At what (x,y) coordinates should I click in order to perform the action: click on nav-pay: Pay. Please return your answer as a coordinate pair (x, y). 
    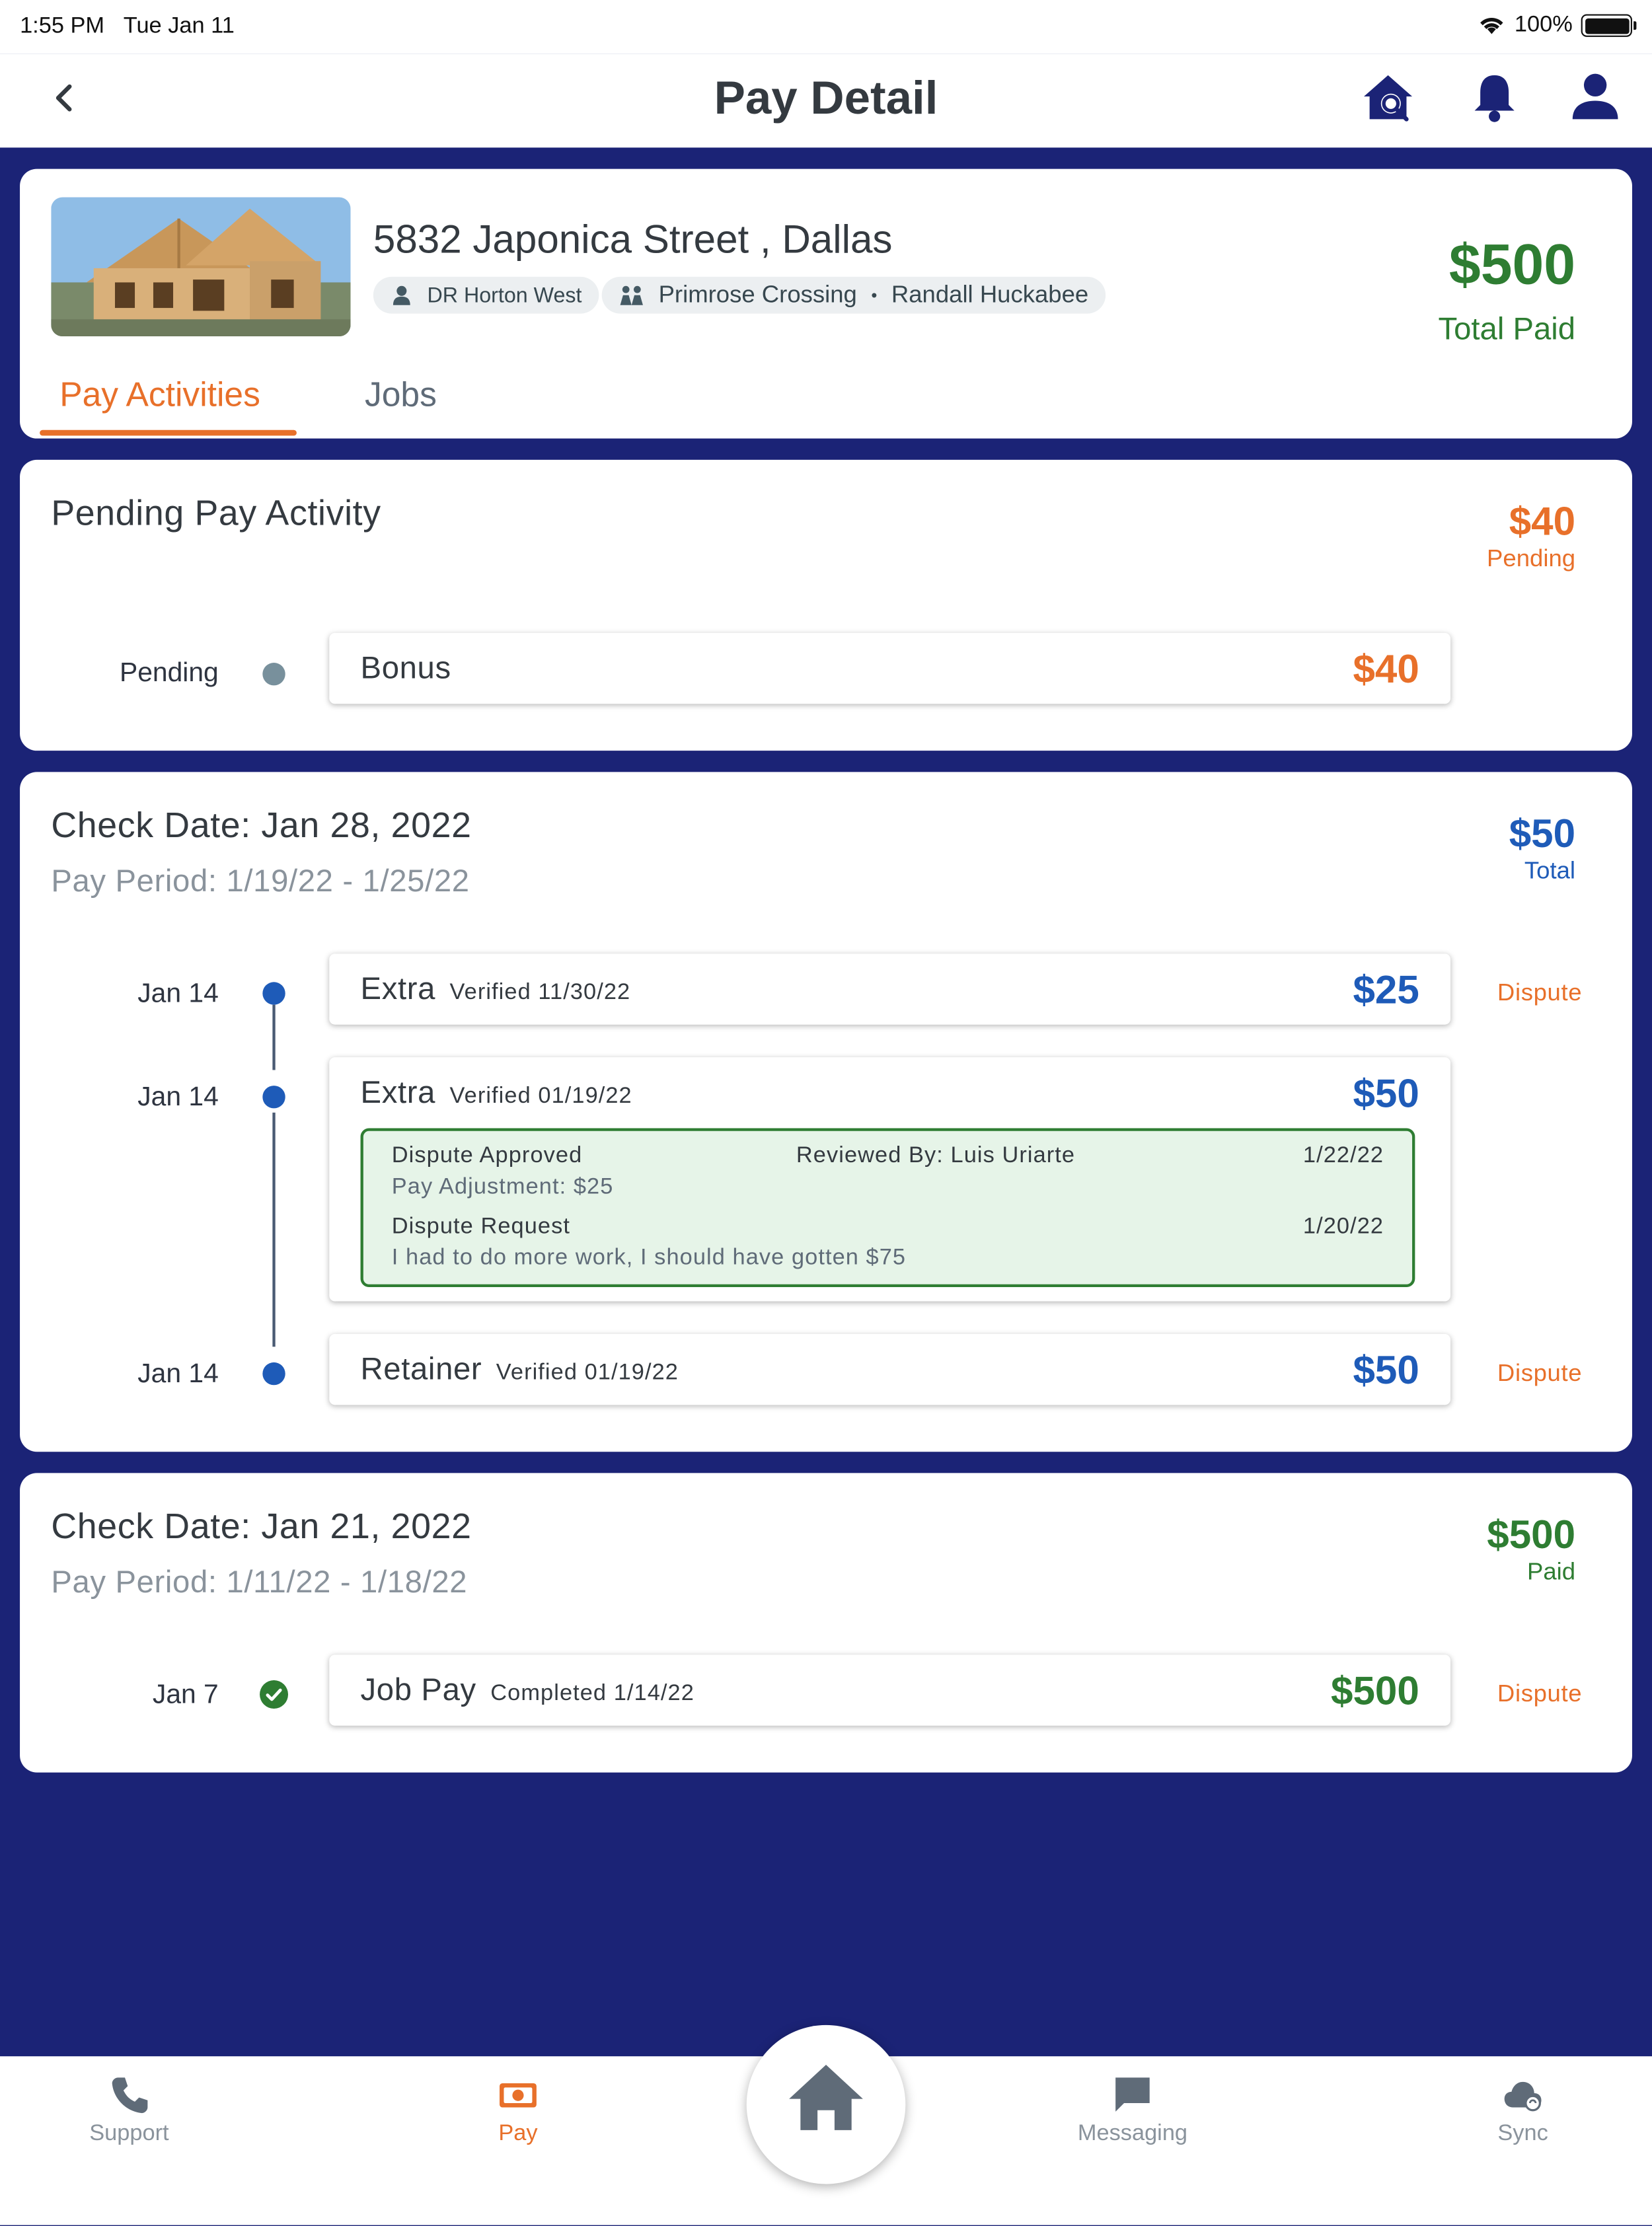
    Looking at the image, I should click on (518, 2110).